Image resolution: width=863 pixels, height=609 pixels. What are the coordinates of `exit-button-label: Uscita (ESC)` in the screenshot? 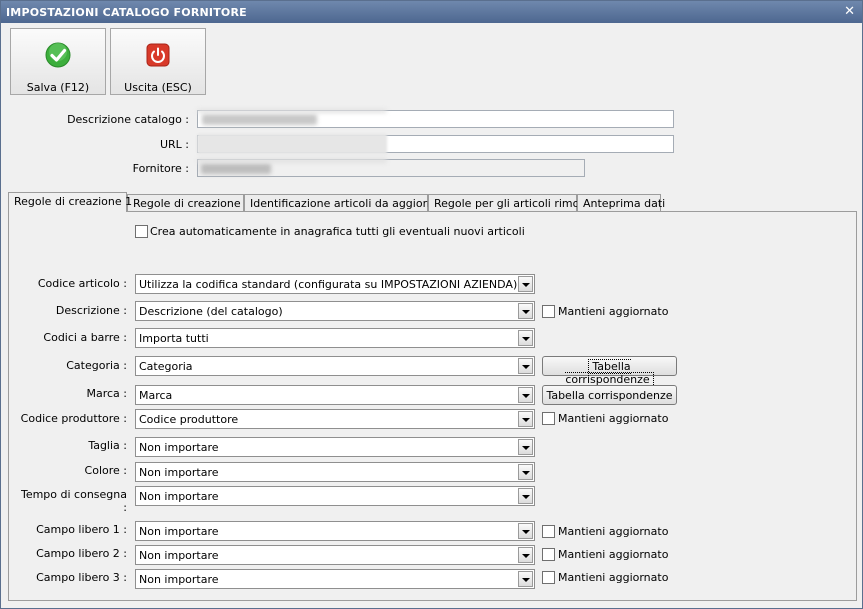 It's located at (158, 87).